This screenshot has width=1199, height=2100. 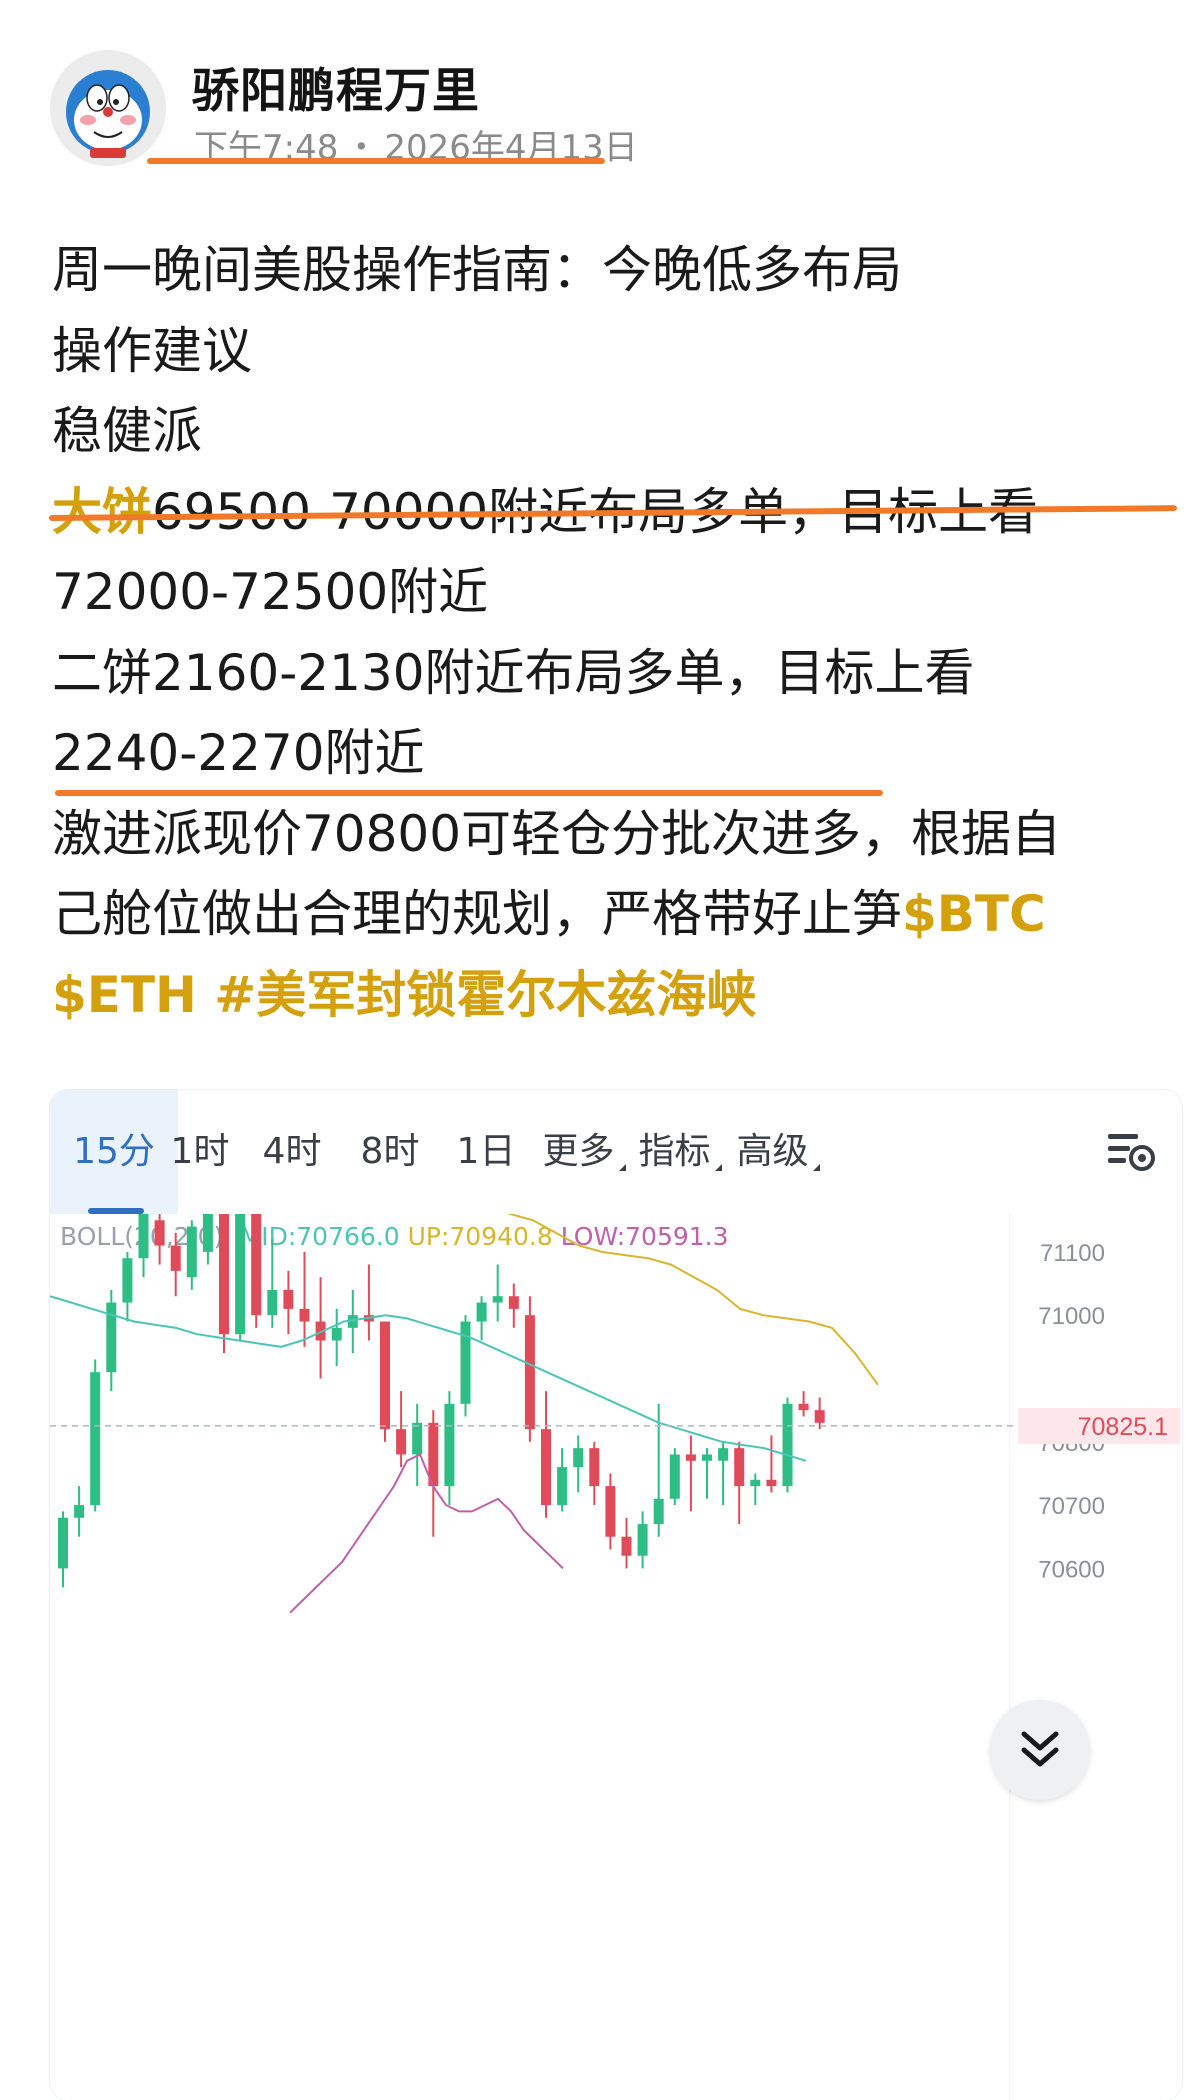 I want to click on post-line: 己舱位做出合理的规划，严格带好止笋$BTC, so click(x=612, y=914).